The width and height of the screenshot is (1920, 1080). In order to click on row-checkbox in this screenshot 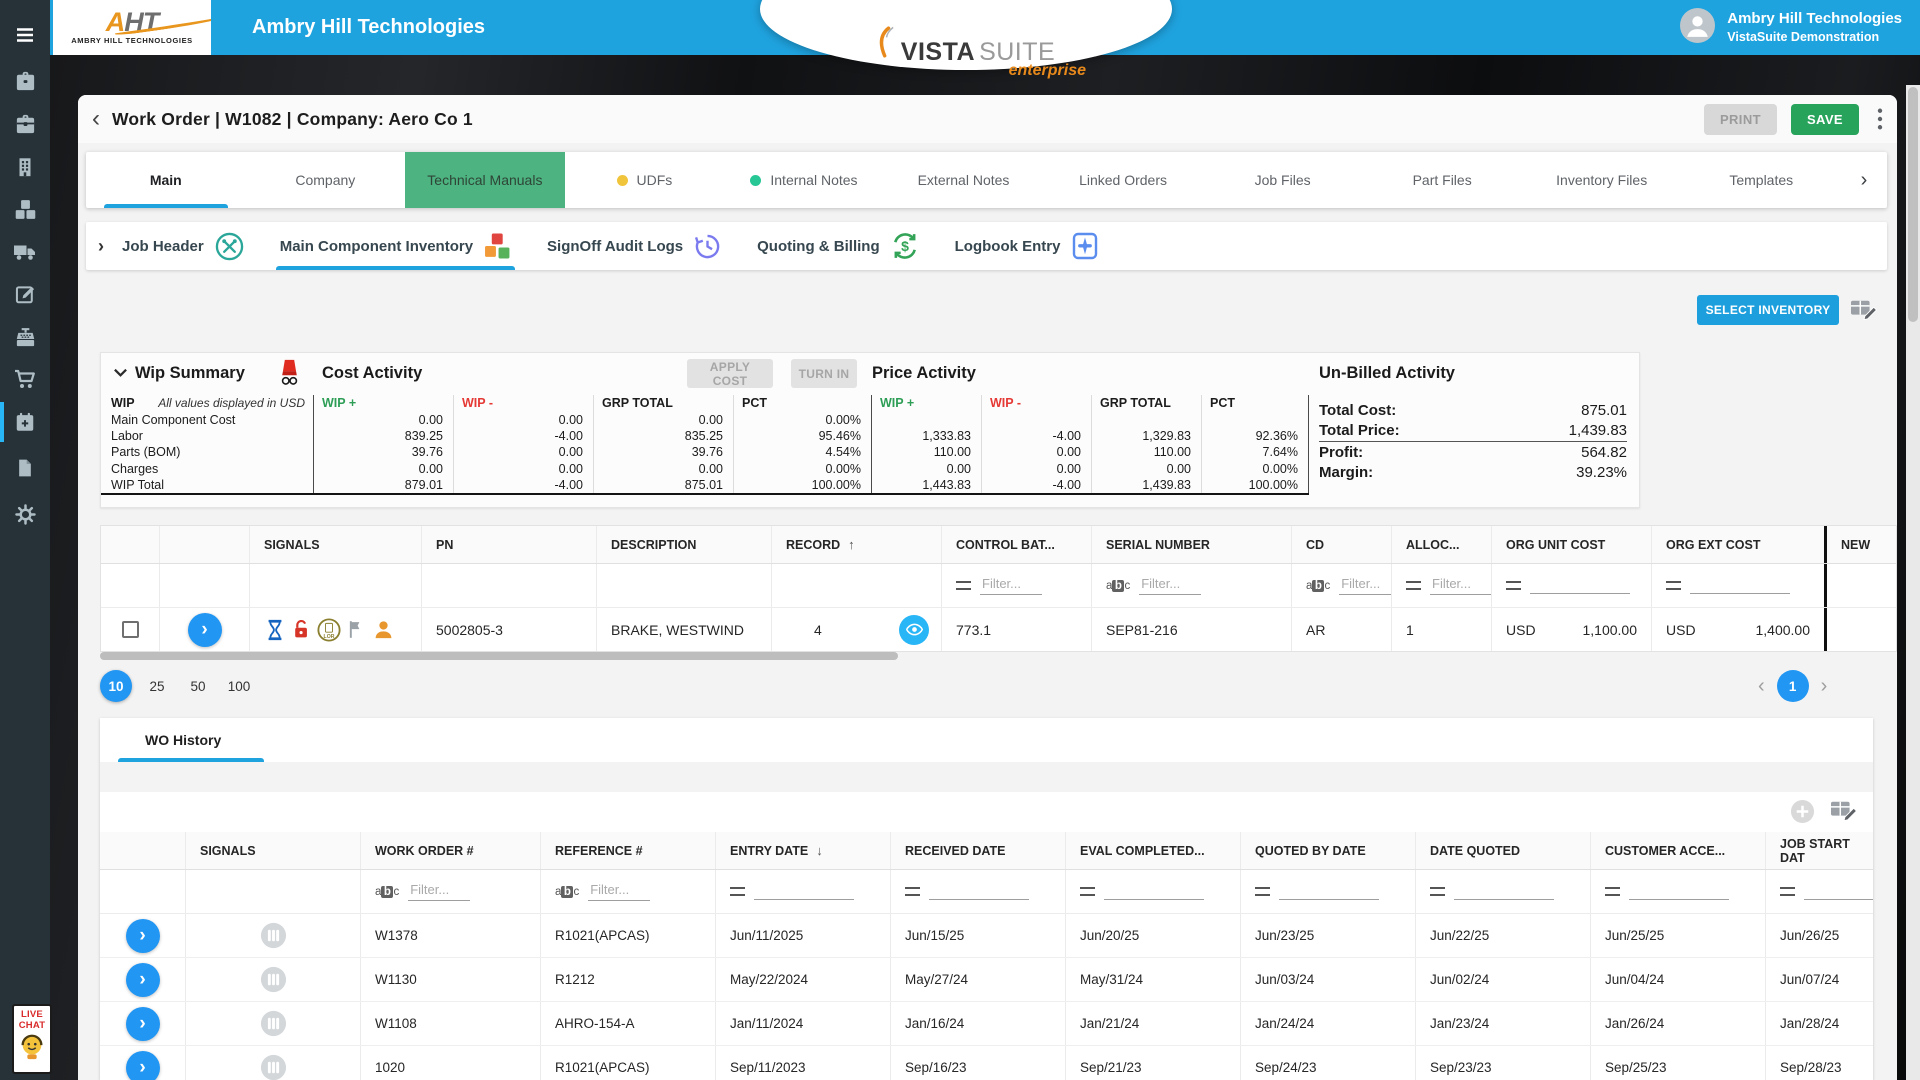, I will do `click(130, 629)`.